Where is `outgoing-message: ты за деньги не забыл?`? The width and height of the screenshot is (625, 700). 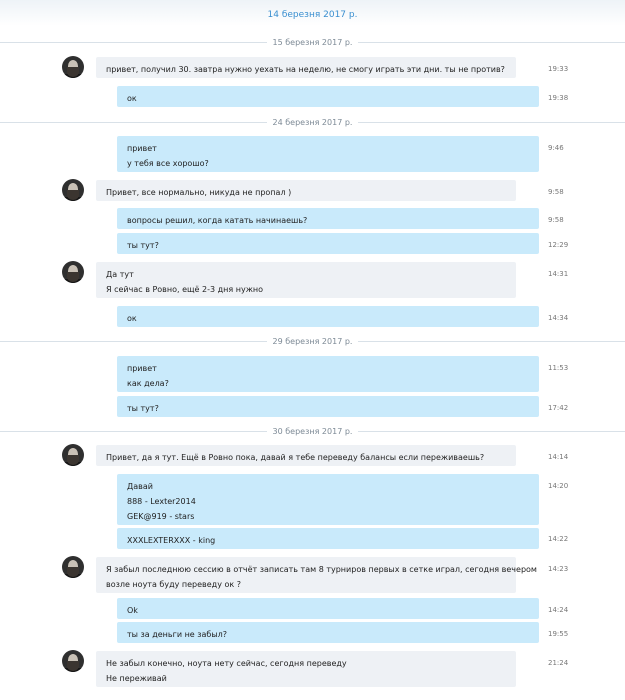 outgoing-message: ты за деньги не забыл? is located at coordinates (328, 632).